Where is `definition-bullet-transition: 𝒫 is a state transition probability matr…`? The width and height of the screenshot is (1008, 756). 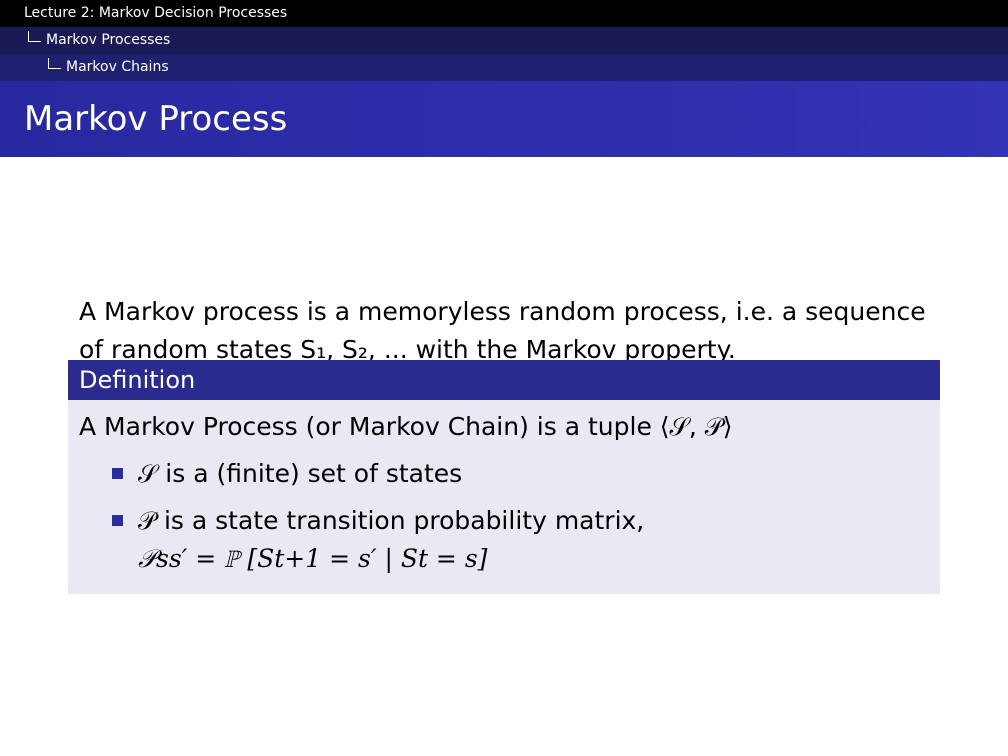
definition-bullet-transition: 𝒫 is a state transition probability matr… is located at coordinates (509, 521).